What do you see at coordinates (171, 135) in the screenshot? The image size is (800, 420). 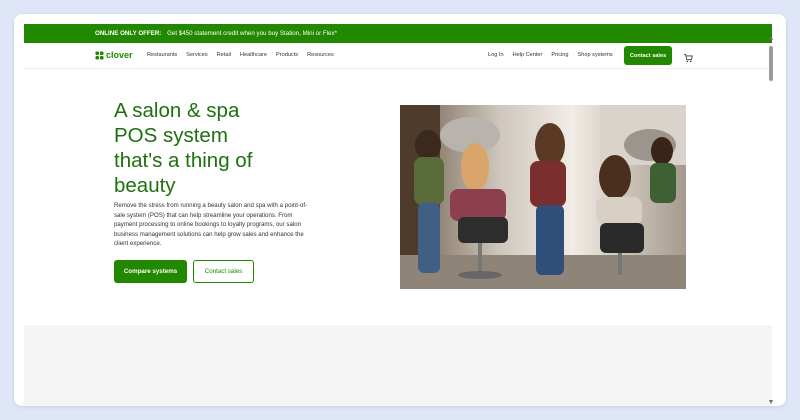 I see `hero-title-line: POS system` at bounding box center [171, 135].